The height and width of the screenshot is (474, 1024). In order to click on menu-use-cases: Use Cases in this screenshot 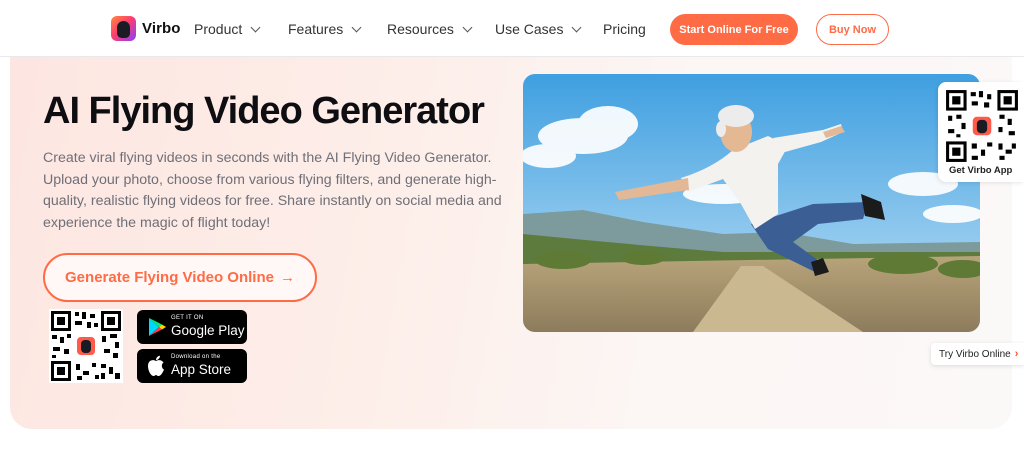, I will do `click(538, 29)`.